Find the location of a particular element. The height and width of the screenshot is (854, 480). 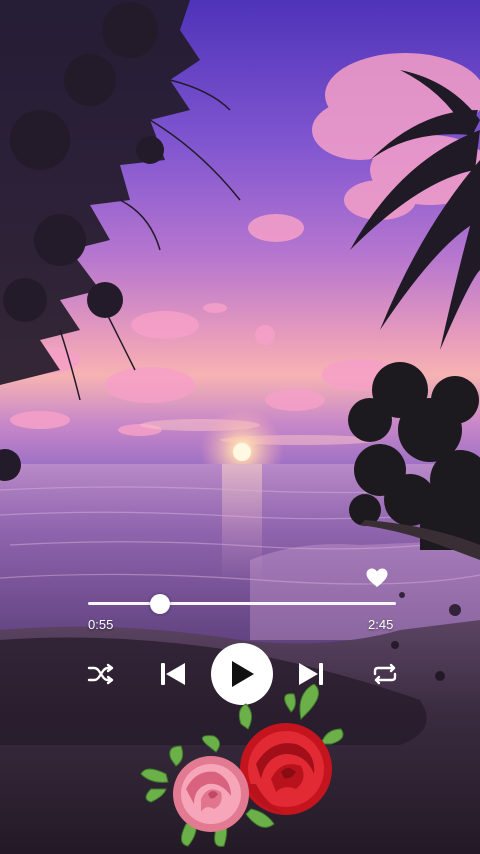

total-duration: 2:45 is located at coordinates (381, 624).